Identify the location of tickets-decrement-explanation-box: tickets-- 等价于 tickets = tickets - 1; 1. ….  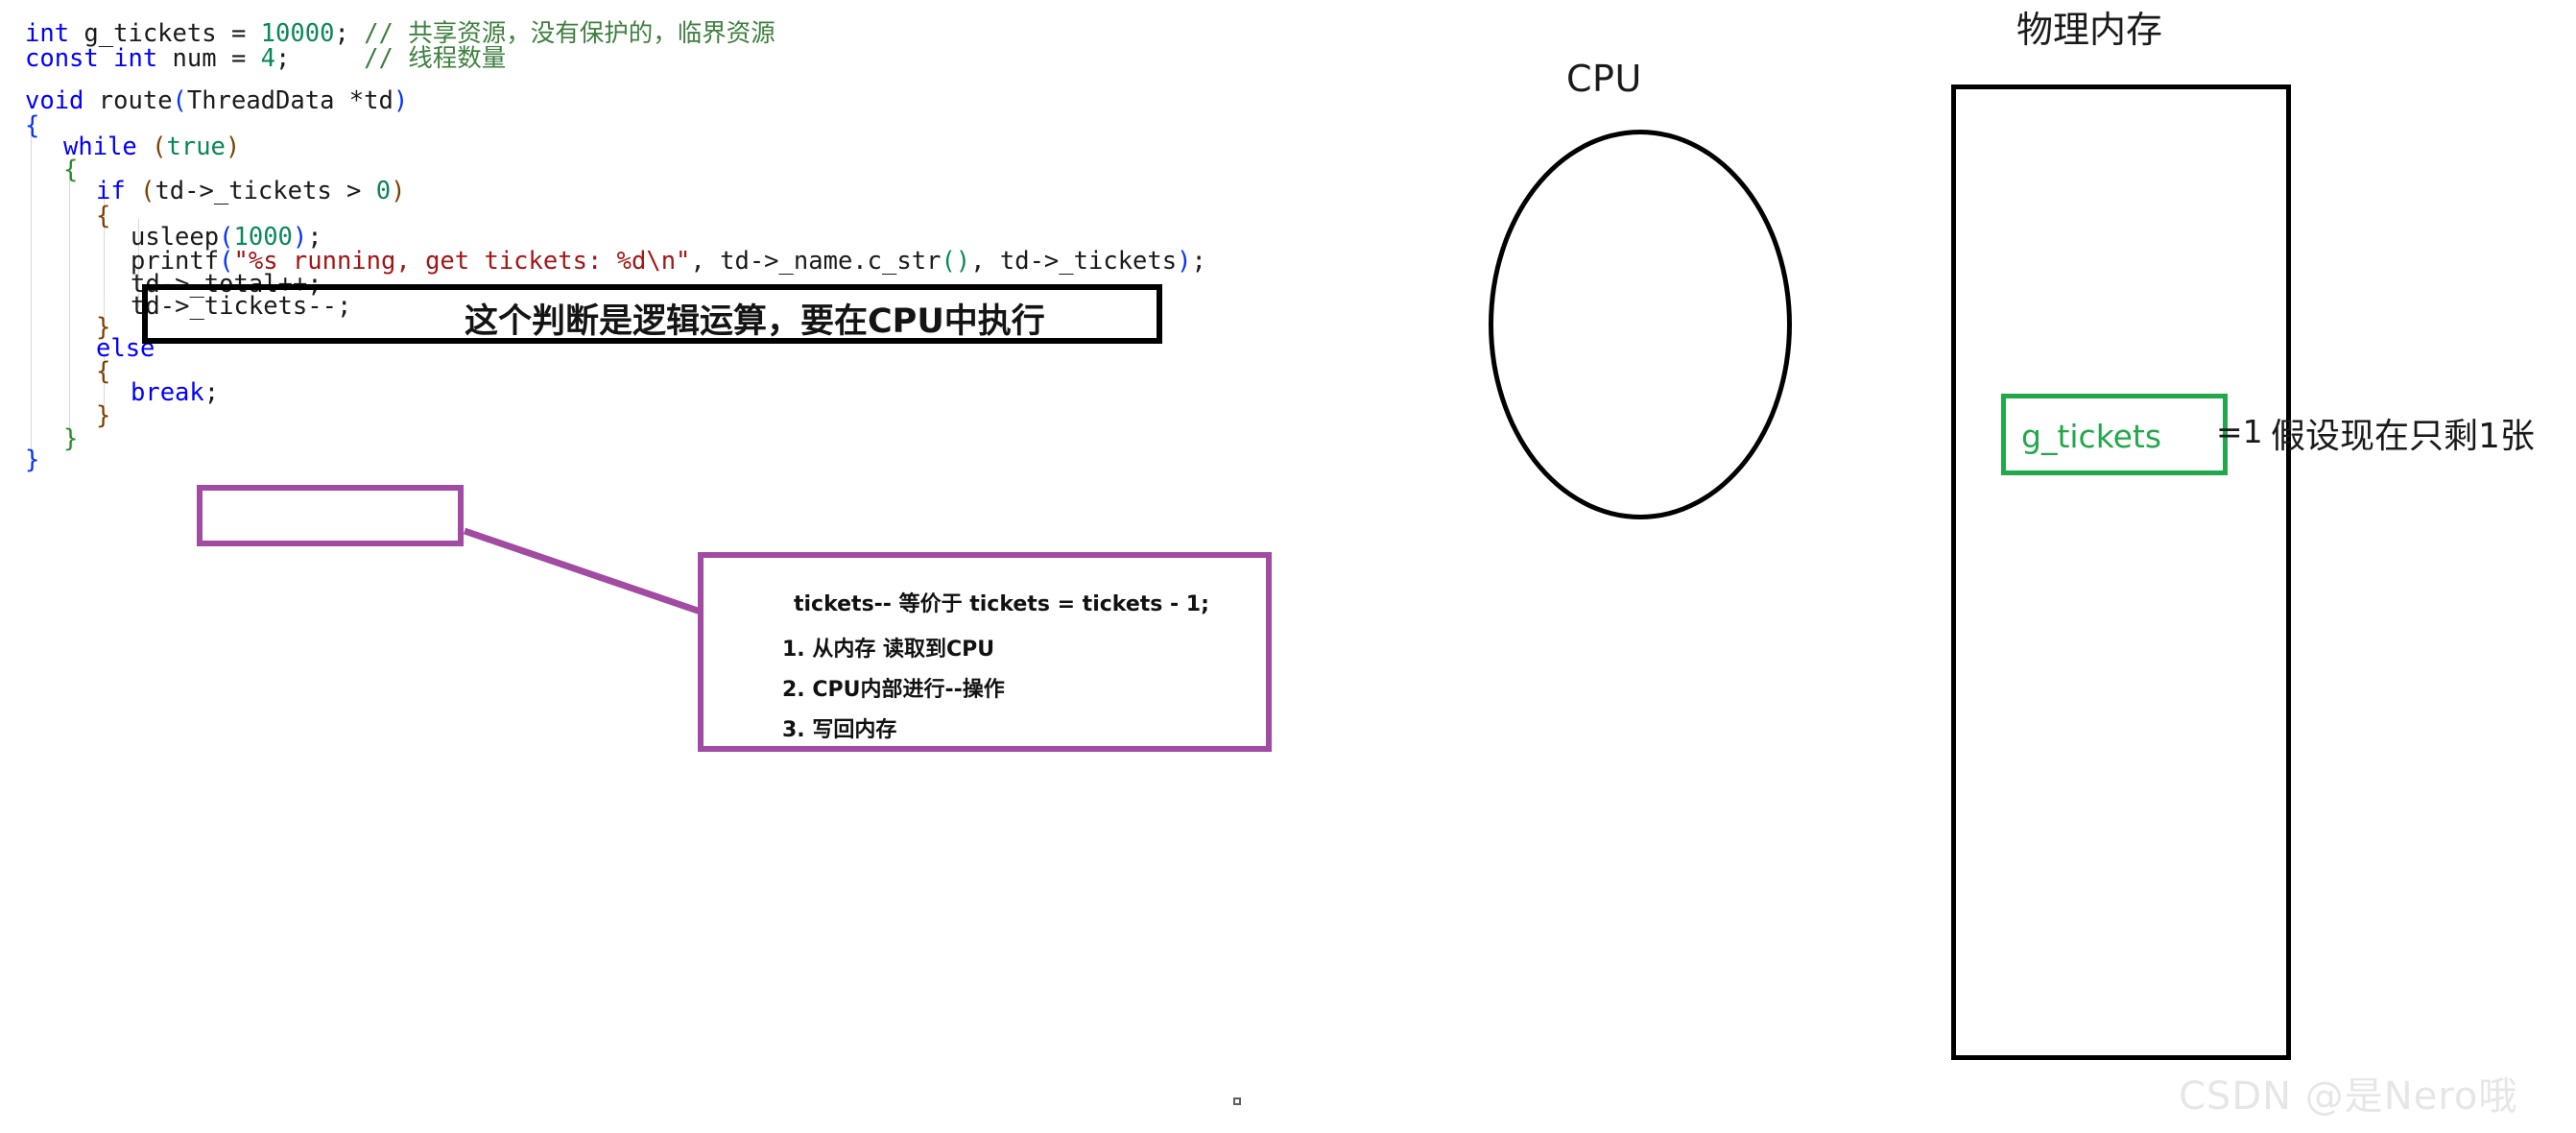
(985, 652).